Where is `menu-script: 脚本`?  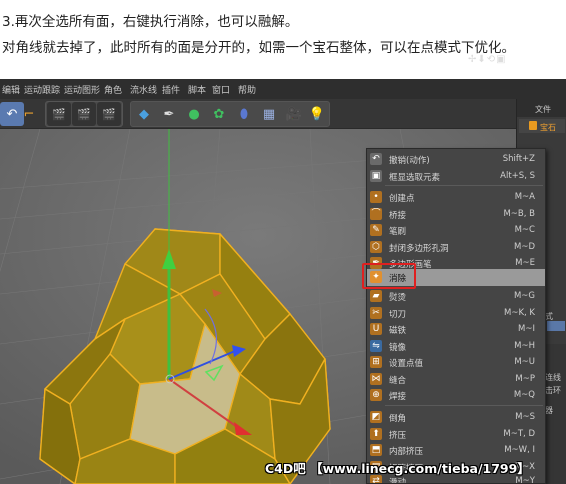 menu-script: 脚本 is located at coordinates (197, 89).